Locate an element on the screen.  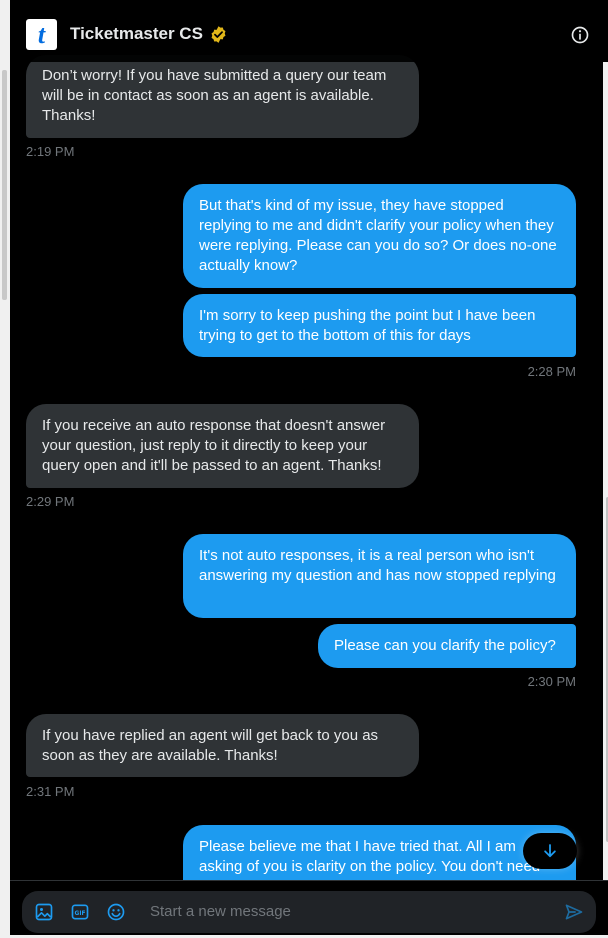
info-icon is located at coordinates (580, 35).